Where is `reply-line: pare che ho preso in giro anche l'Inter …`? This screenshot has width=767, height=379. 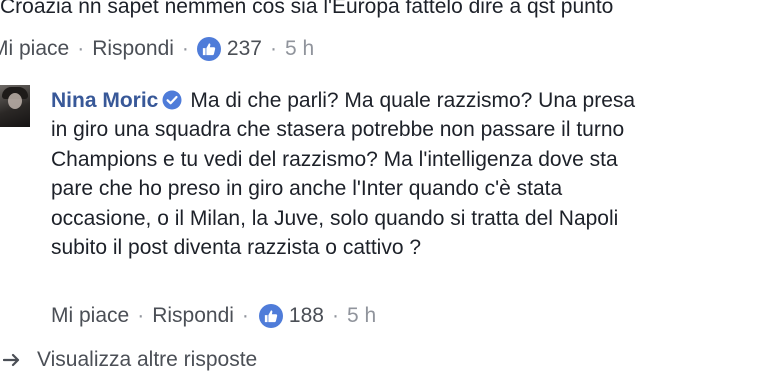 reply-line: pare che ho preso in giro anche l'Inter … is located at coordinates (307, 189).